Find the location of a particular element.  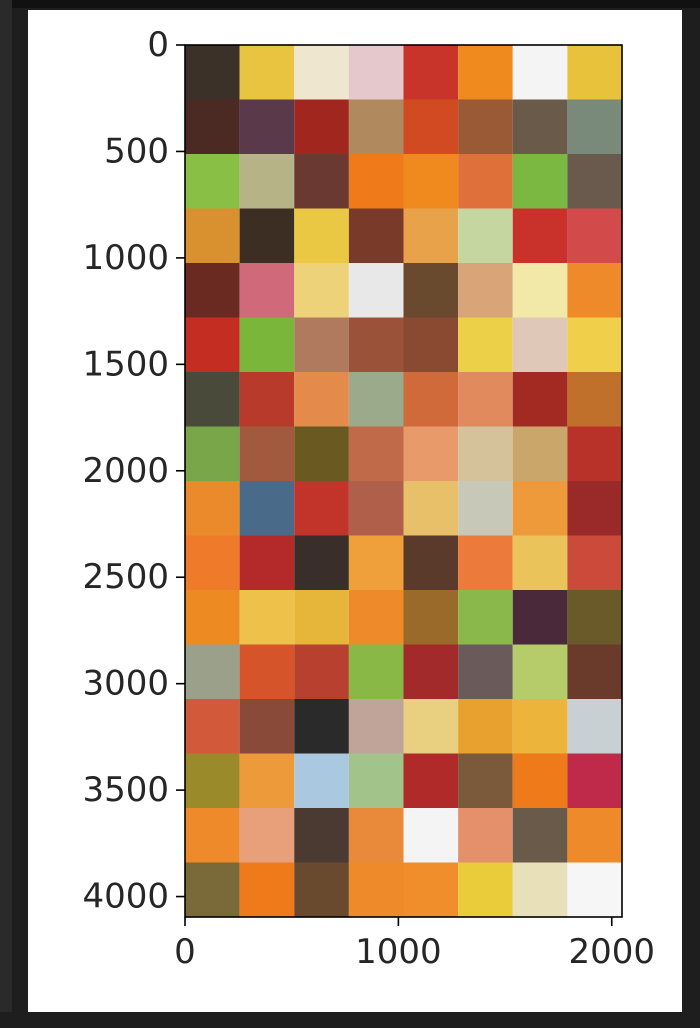

y-tick-label: 1500 is located at coordinates (125, 364).